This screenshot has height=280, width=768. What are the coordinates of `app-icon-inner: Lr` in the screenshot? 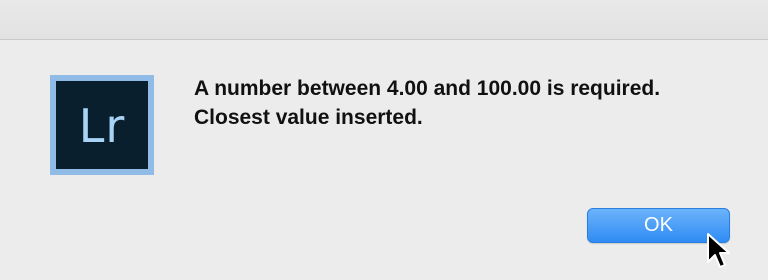 It's located at (102, 125).